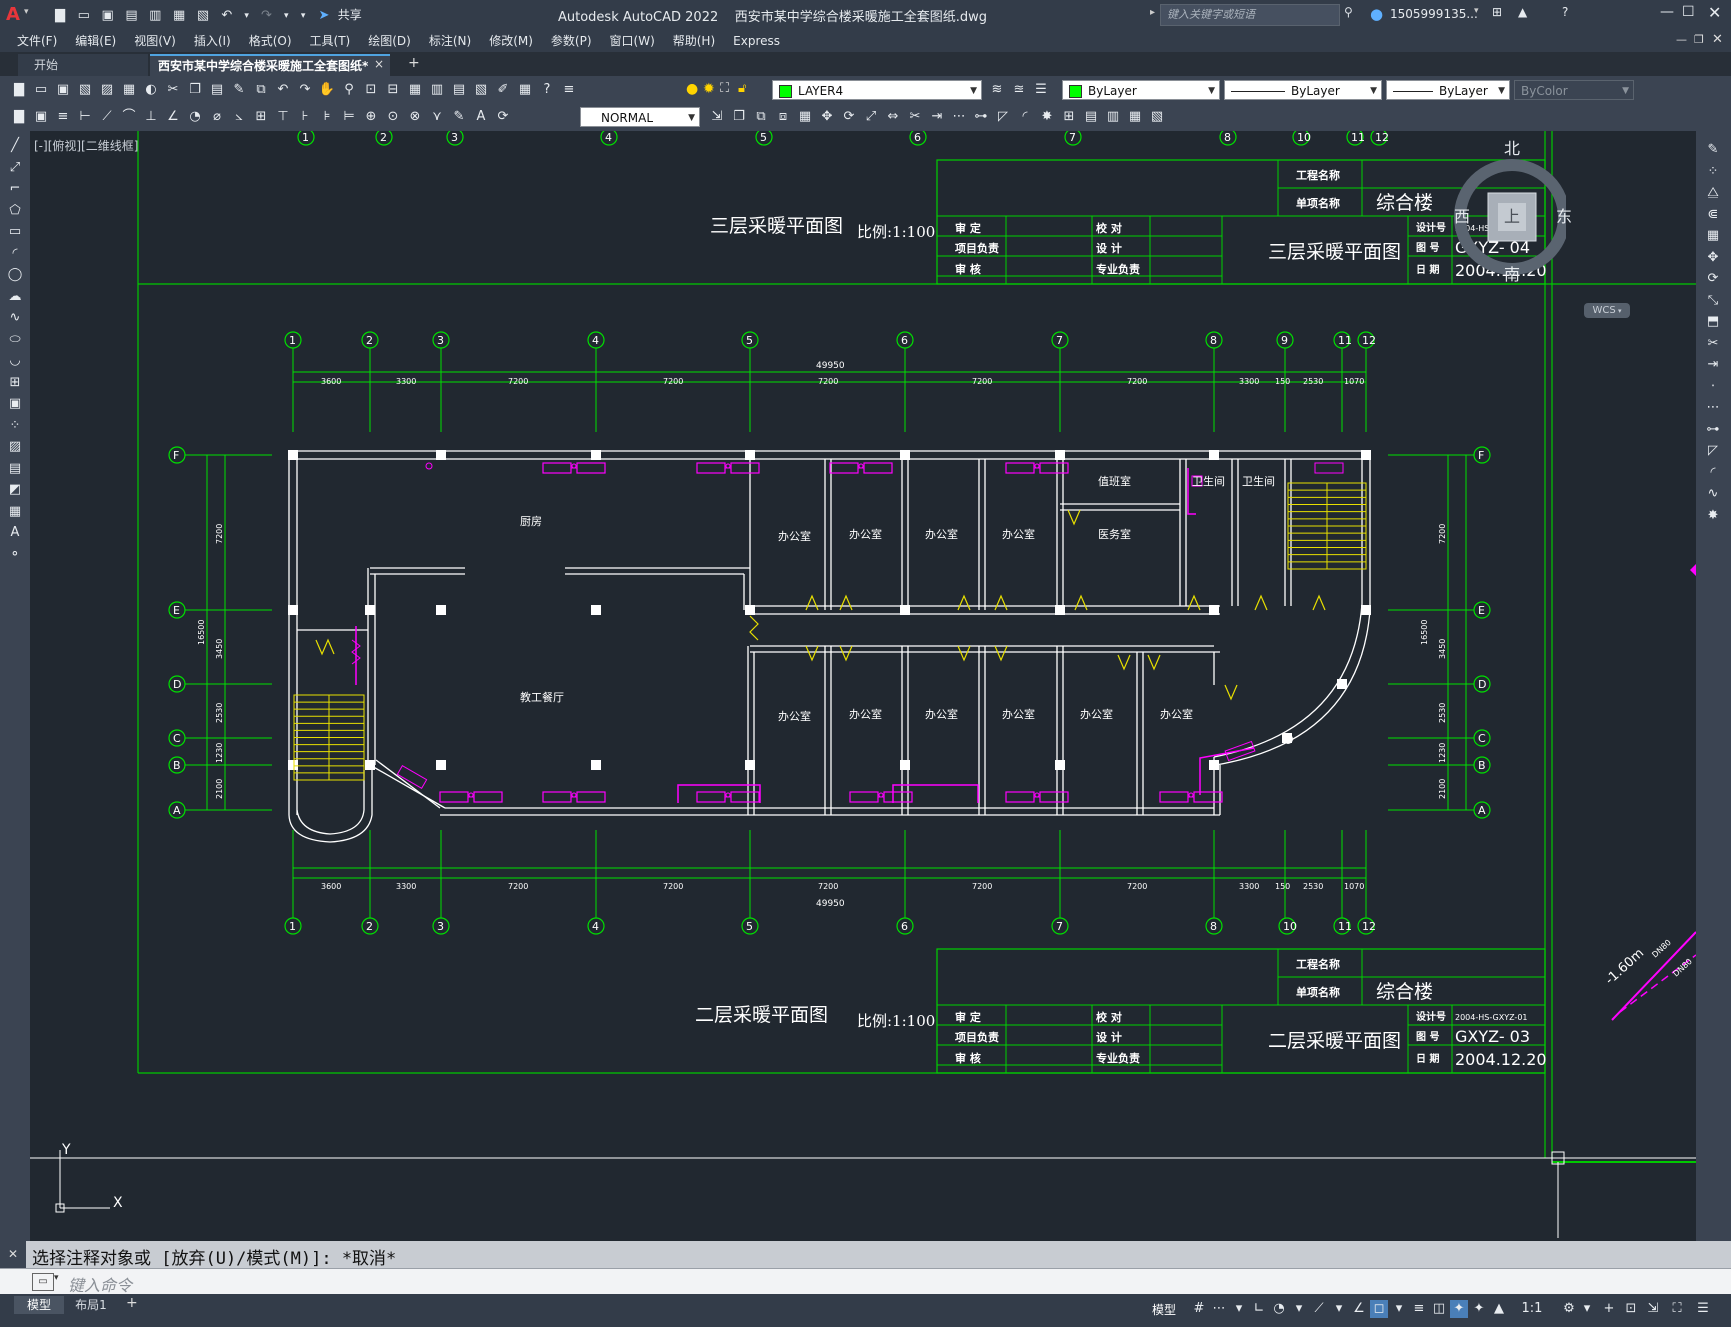  I want to click on offset-icon: ⧈, so click(783, 117).